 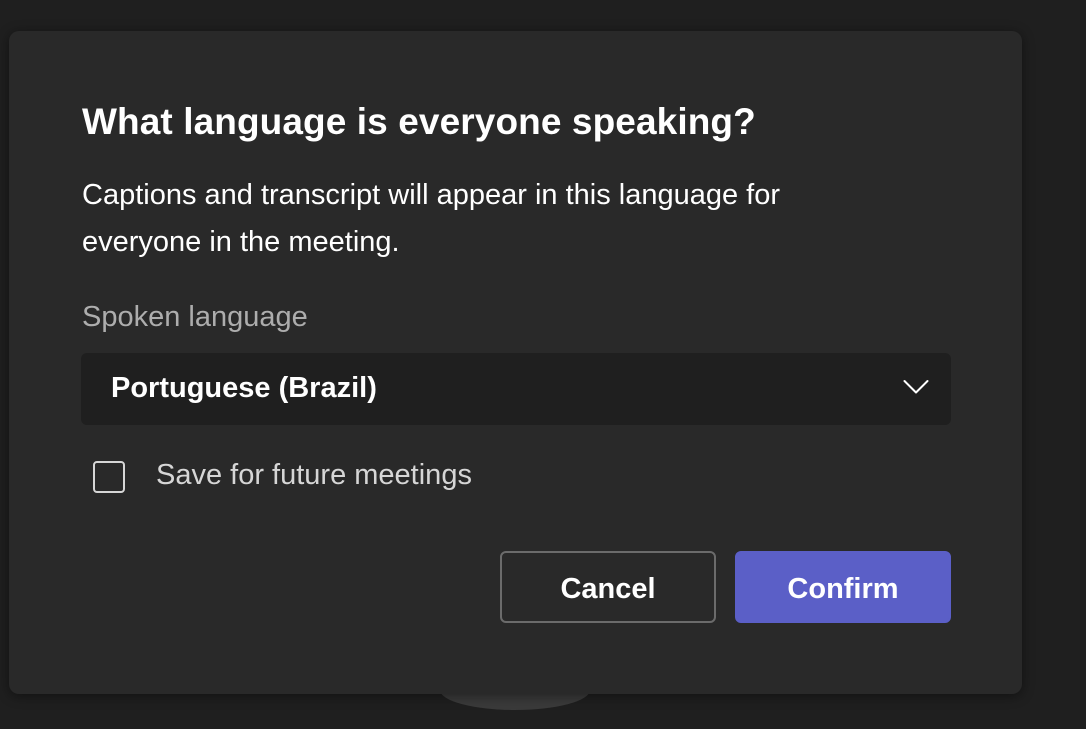 What do you see at coordinates (109, 477) in the screenshot?
I see `save-for-future-meetings-checkbox` at bounding box center [109, 477].